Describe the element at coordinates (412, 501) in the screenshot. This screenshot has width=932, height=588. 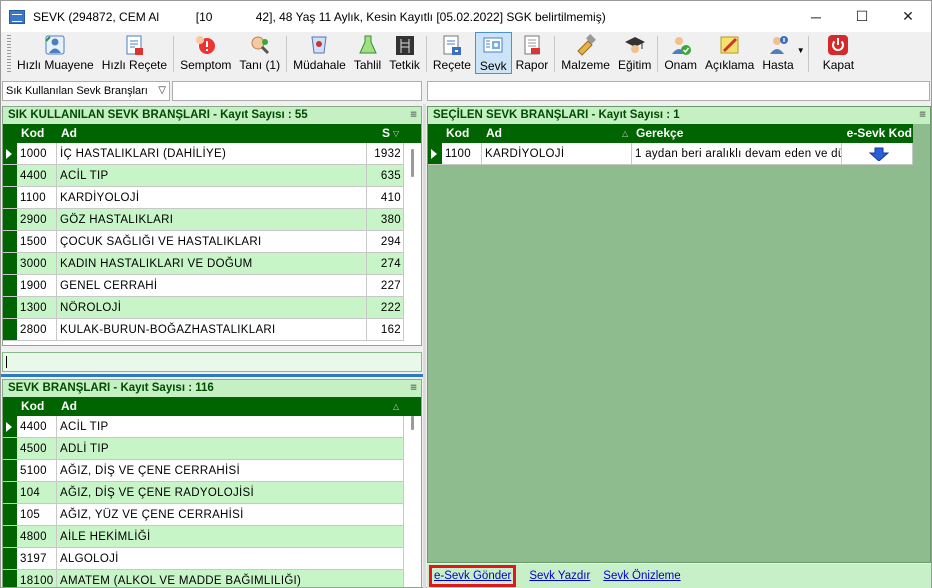
I see `branches-scrollbar` at that location.